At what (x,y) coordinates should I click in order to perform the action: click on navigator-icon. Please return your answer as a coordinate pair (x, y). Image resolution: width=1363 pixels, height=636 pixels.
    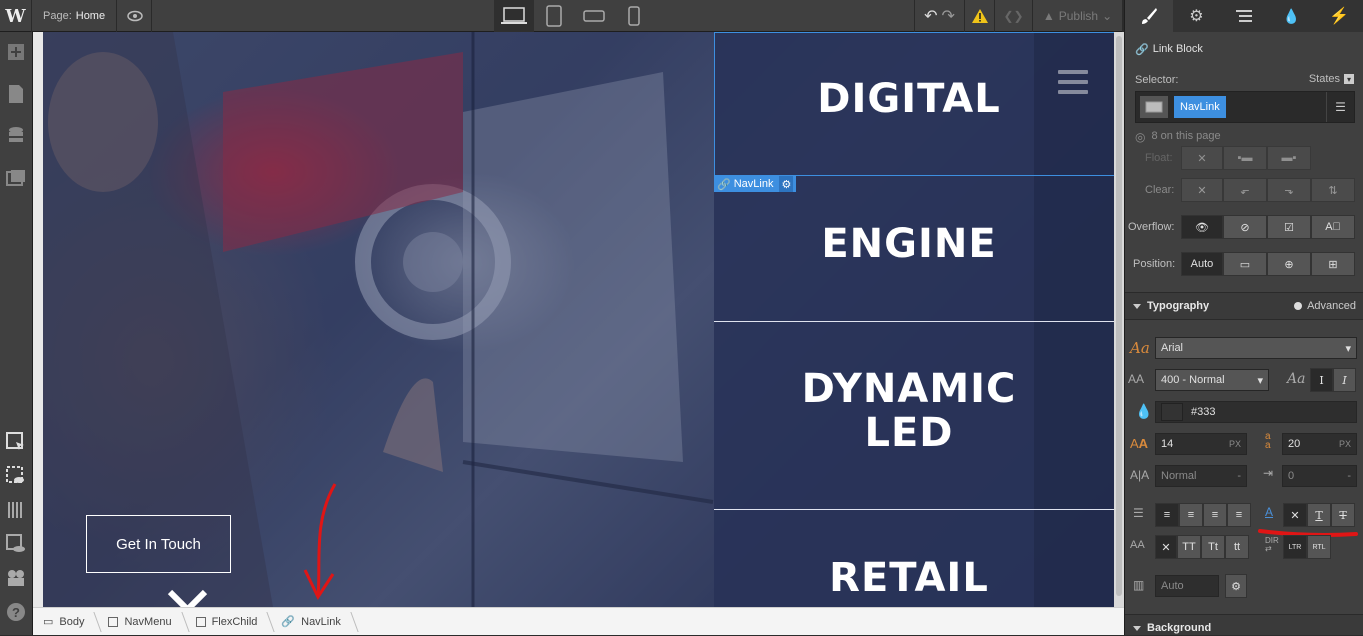
    Looking at the image, I should click on (16, 510).